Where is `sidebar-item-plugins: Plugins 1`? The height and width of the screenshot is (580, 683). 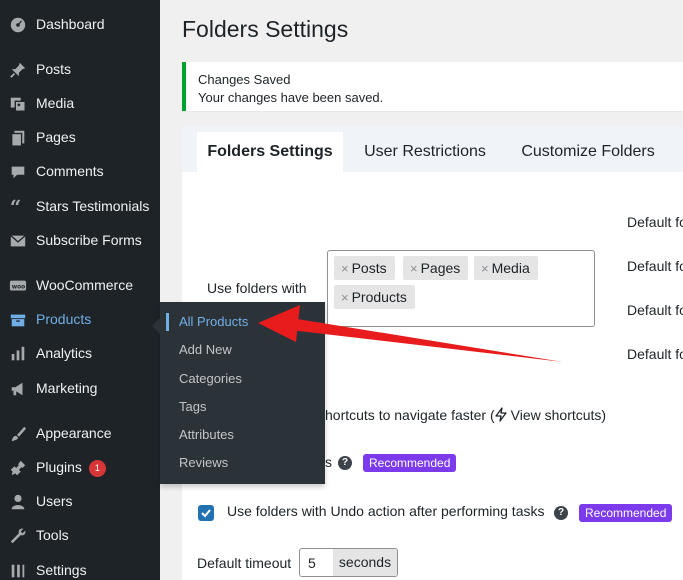
sidebar-item-plugins: Plugins 1 is located at coordinates (80, 467).